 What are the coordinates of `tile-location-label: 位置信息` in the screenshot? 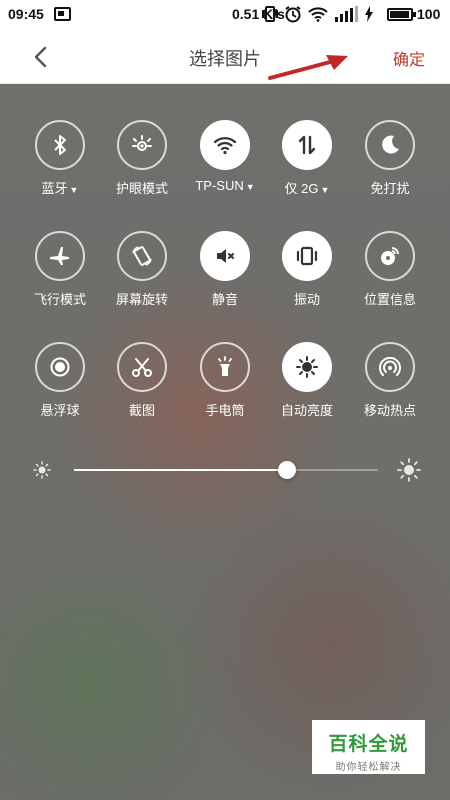 It's located at (389, 299).